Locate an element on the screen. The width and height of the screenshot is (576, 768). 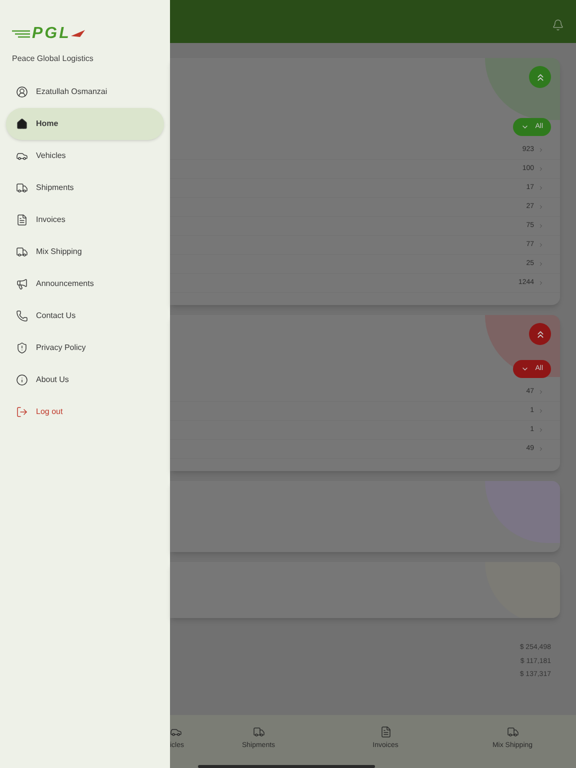
drawer-item: Ezatullah Osmanzai is located at coordinates (85, 92).